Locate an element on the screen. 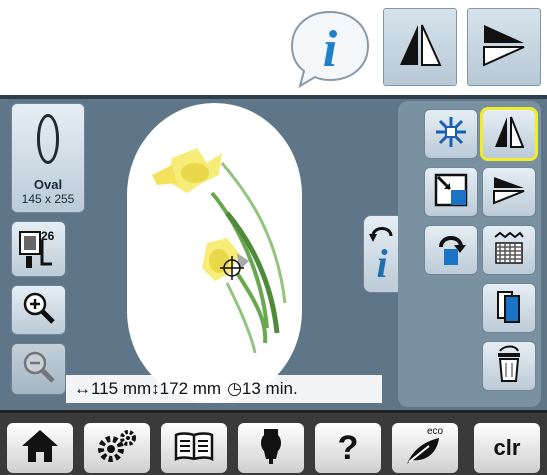 The image size is (547, 475). hoop-size: 145 x 255 is located at coordinates (48, 199).